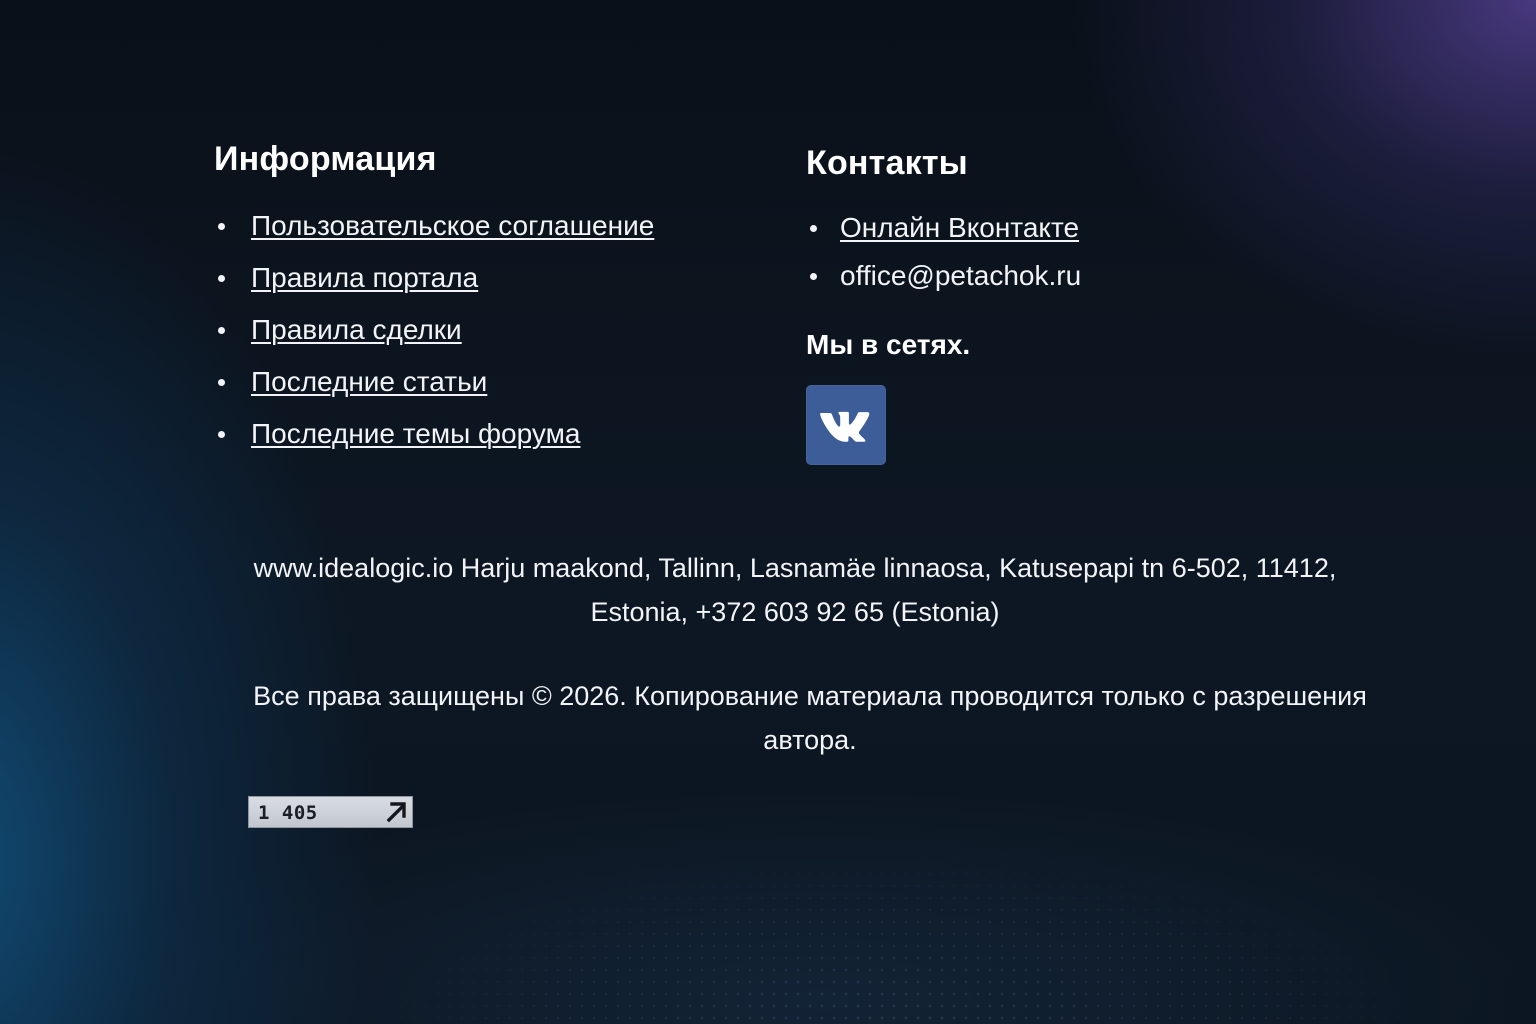 The height and width of the screenshot is (1024, 1536). I want to click on copyright-line-2: автора., so click(810, 740).